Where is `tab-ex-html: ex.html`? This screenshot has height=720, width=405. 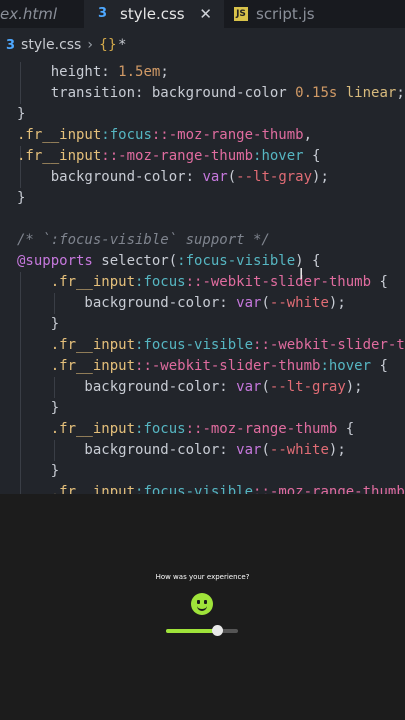 tab-ex-html: ex.html is located at coordinates (42, 14).